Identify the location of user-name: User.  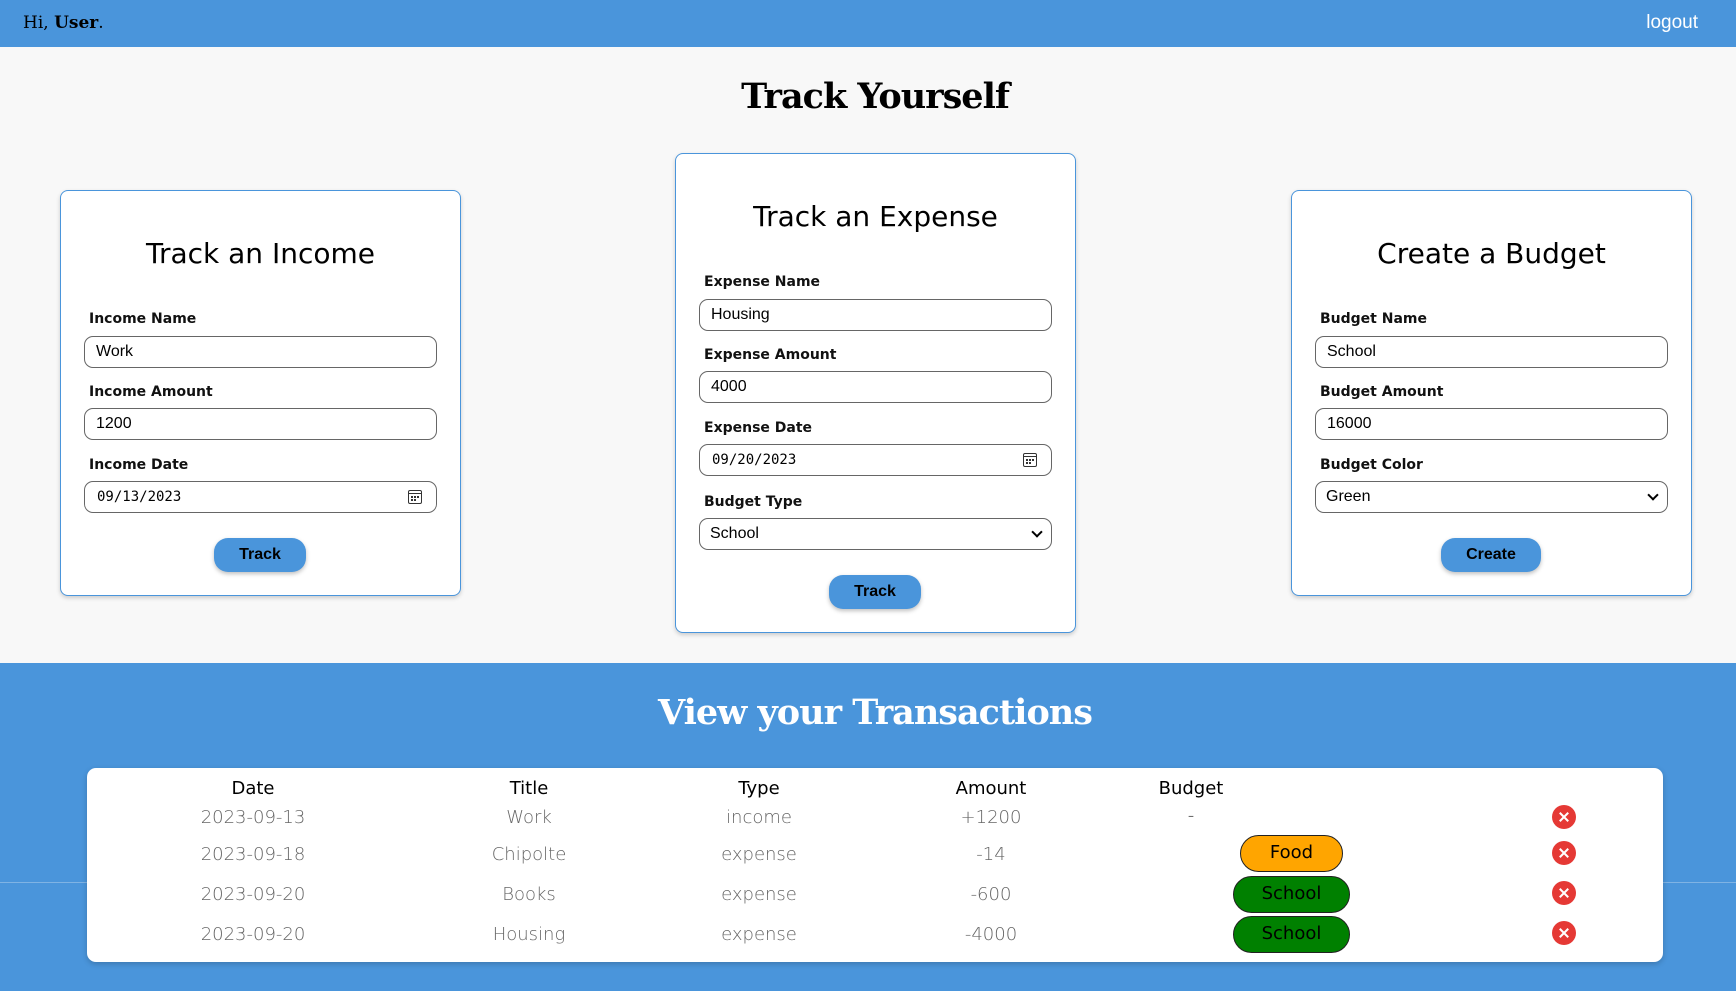
(76, 23).